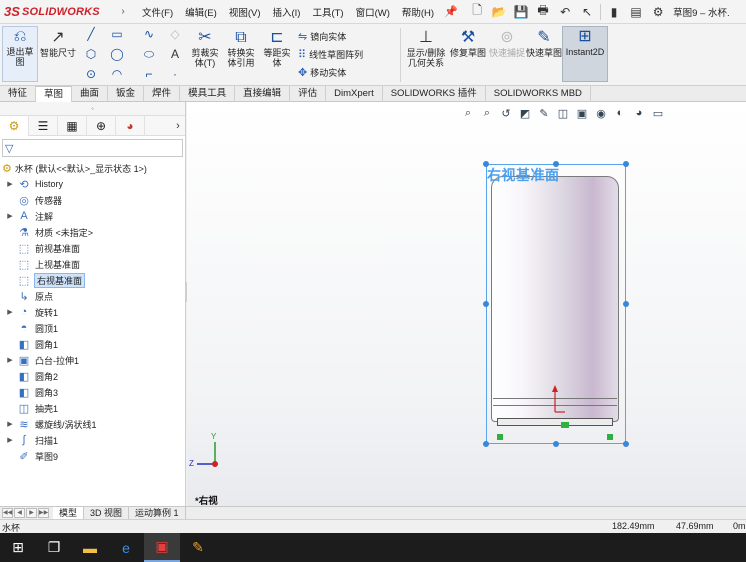 Image resolution: width=746 pixels, height=562 pixels. Describe the element at coordinates (585, 54) in the screenshot. I see `instant2d-button: ⊞ Instant2D` at that location.